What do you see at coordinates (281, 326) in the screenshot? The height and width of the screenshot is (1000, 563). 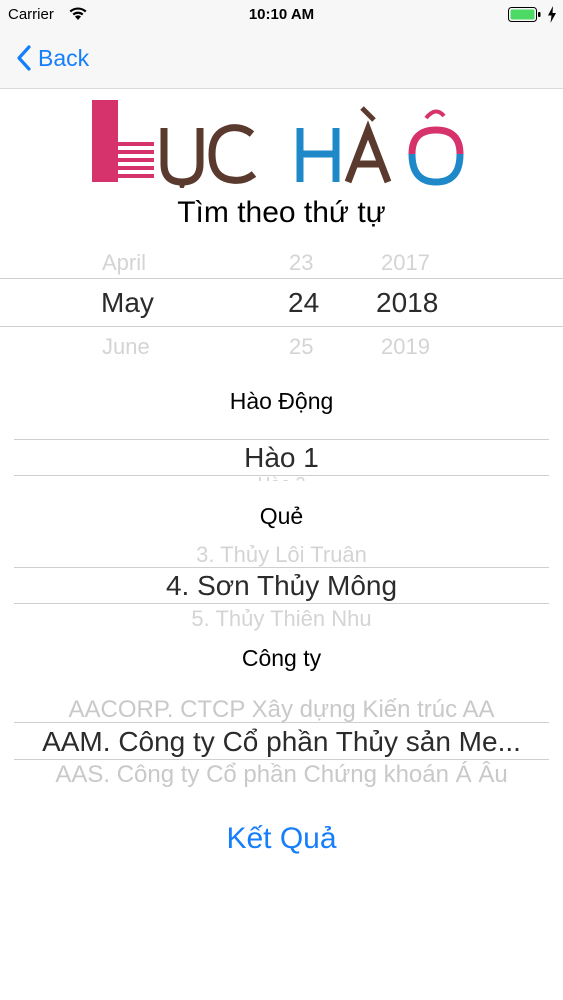 I see `date-picker-selection-bottom` at bounding box center [281, 326].